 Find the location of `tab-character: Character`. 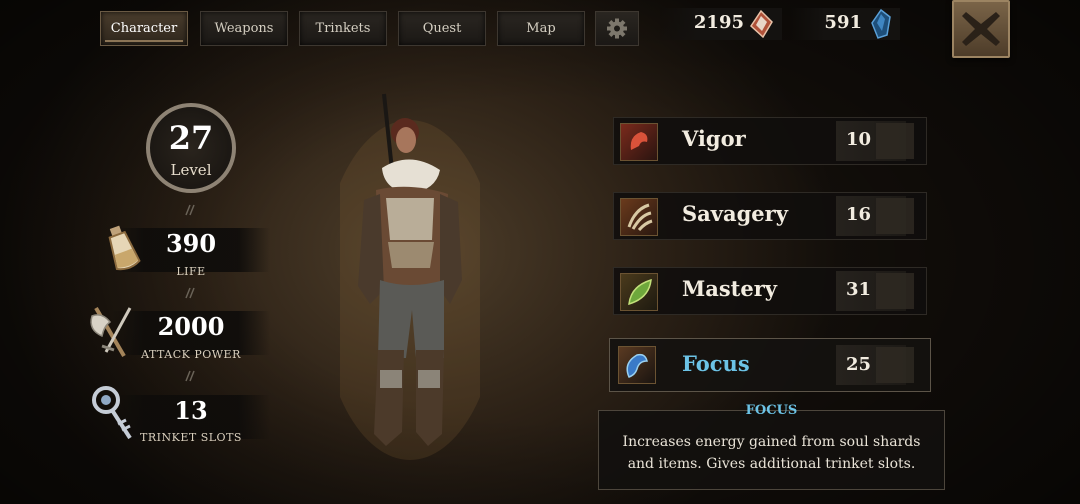

tab-character: Character is located at coordinates (144, 28).